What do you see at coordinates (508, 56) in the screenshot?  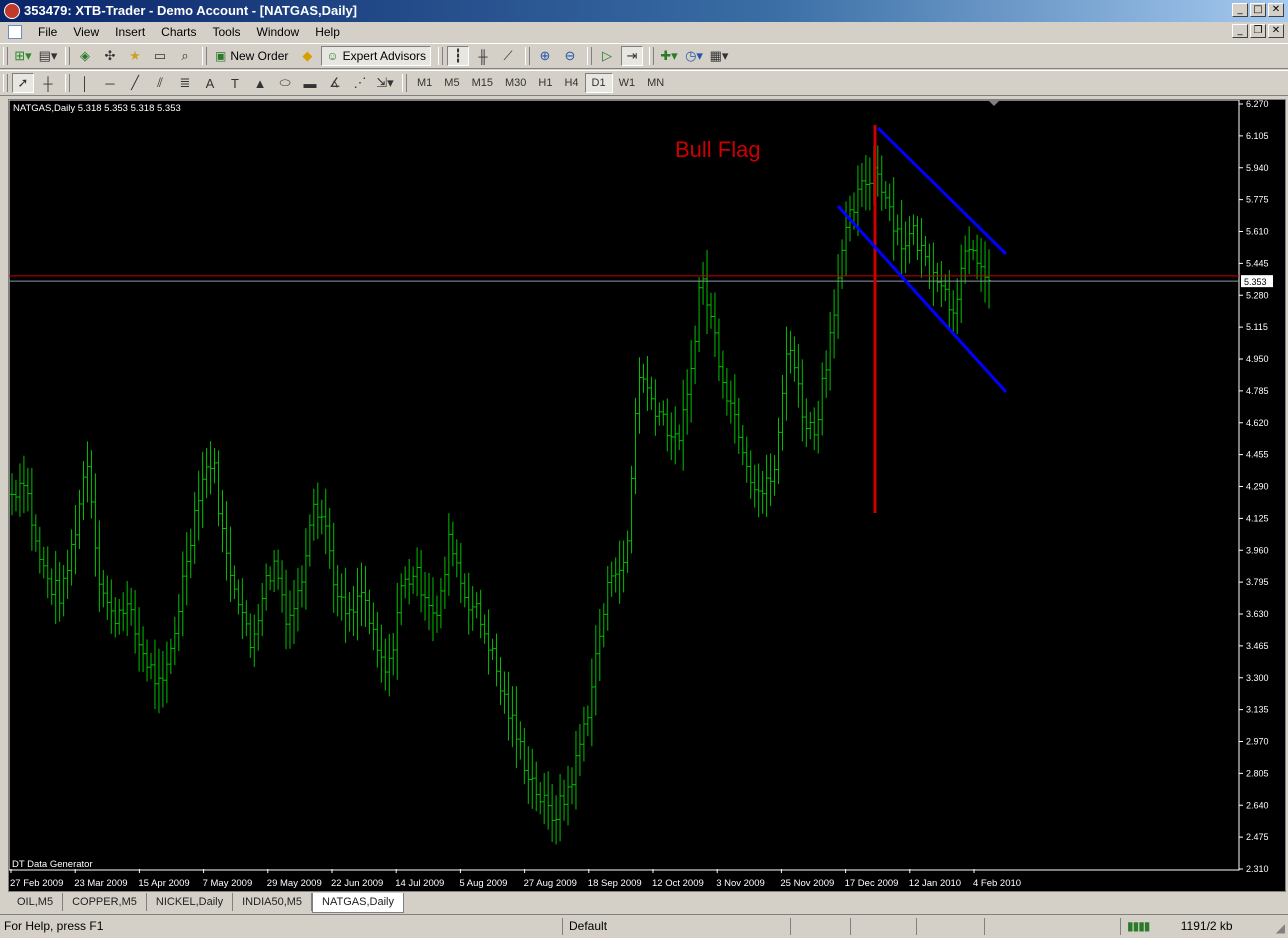 I see `line-chart-icon: ⟋` at bounding box center [508, 56].